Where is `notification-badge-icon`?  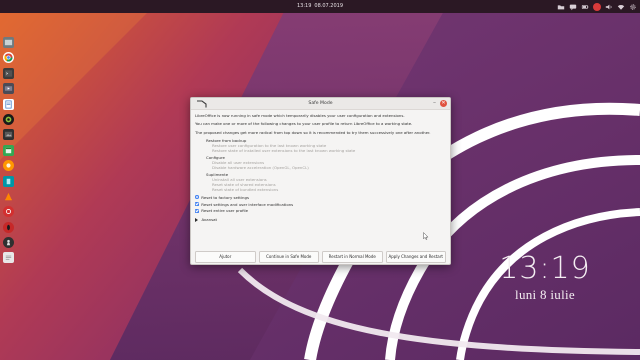
notification-badge-icon is located at coordinates (597, 6).